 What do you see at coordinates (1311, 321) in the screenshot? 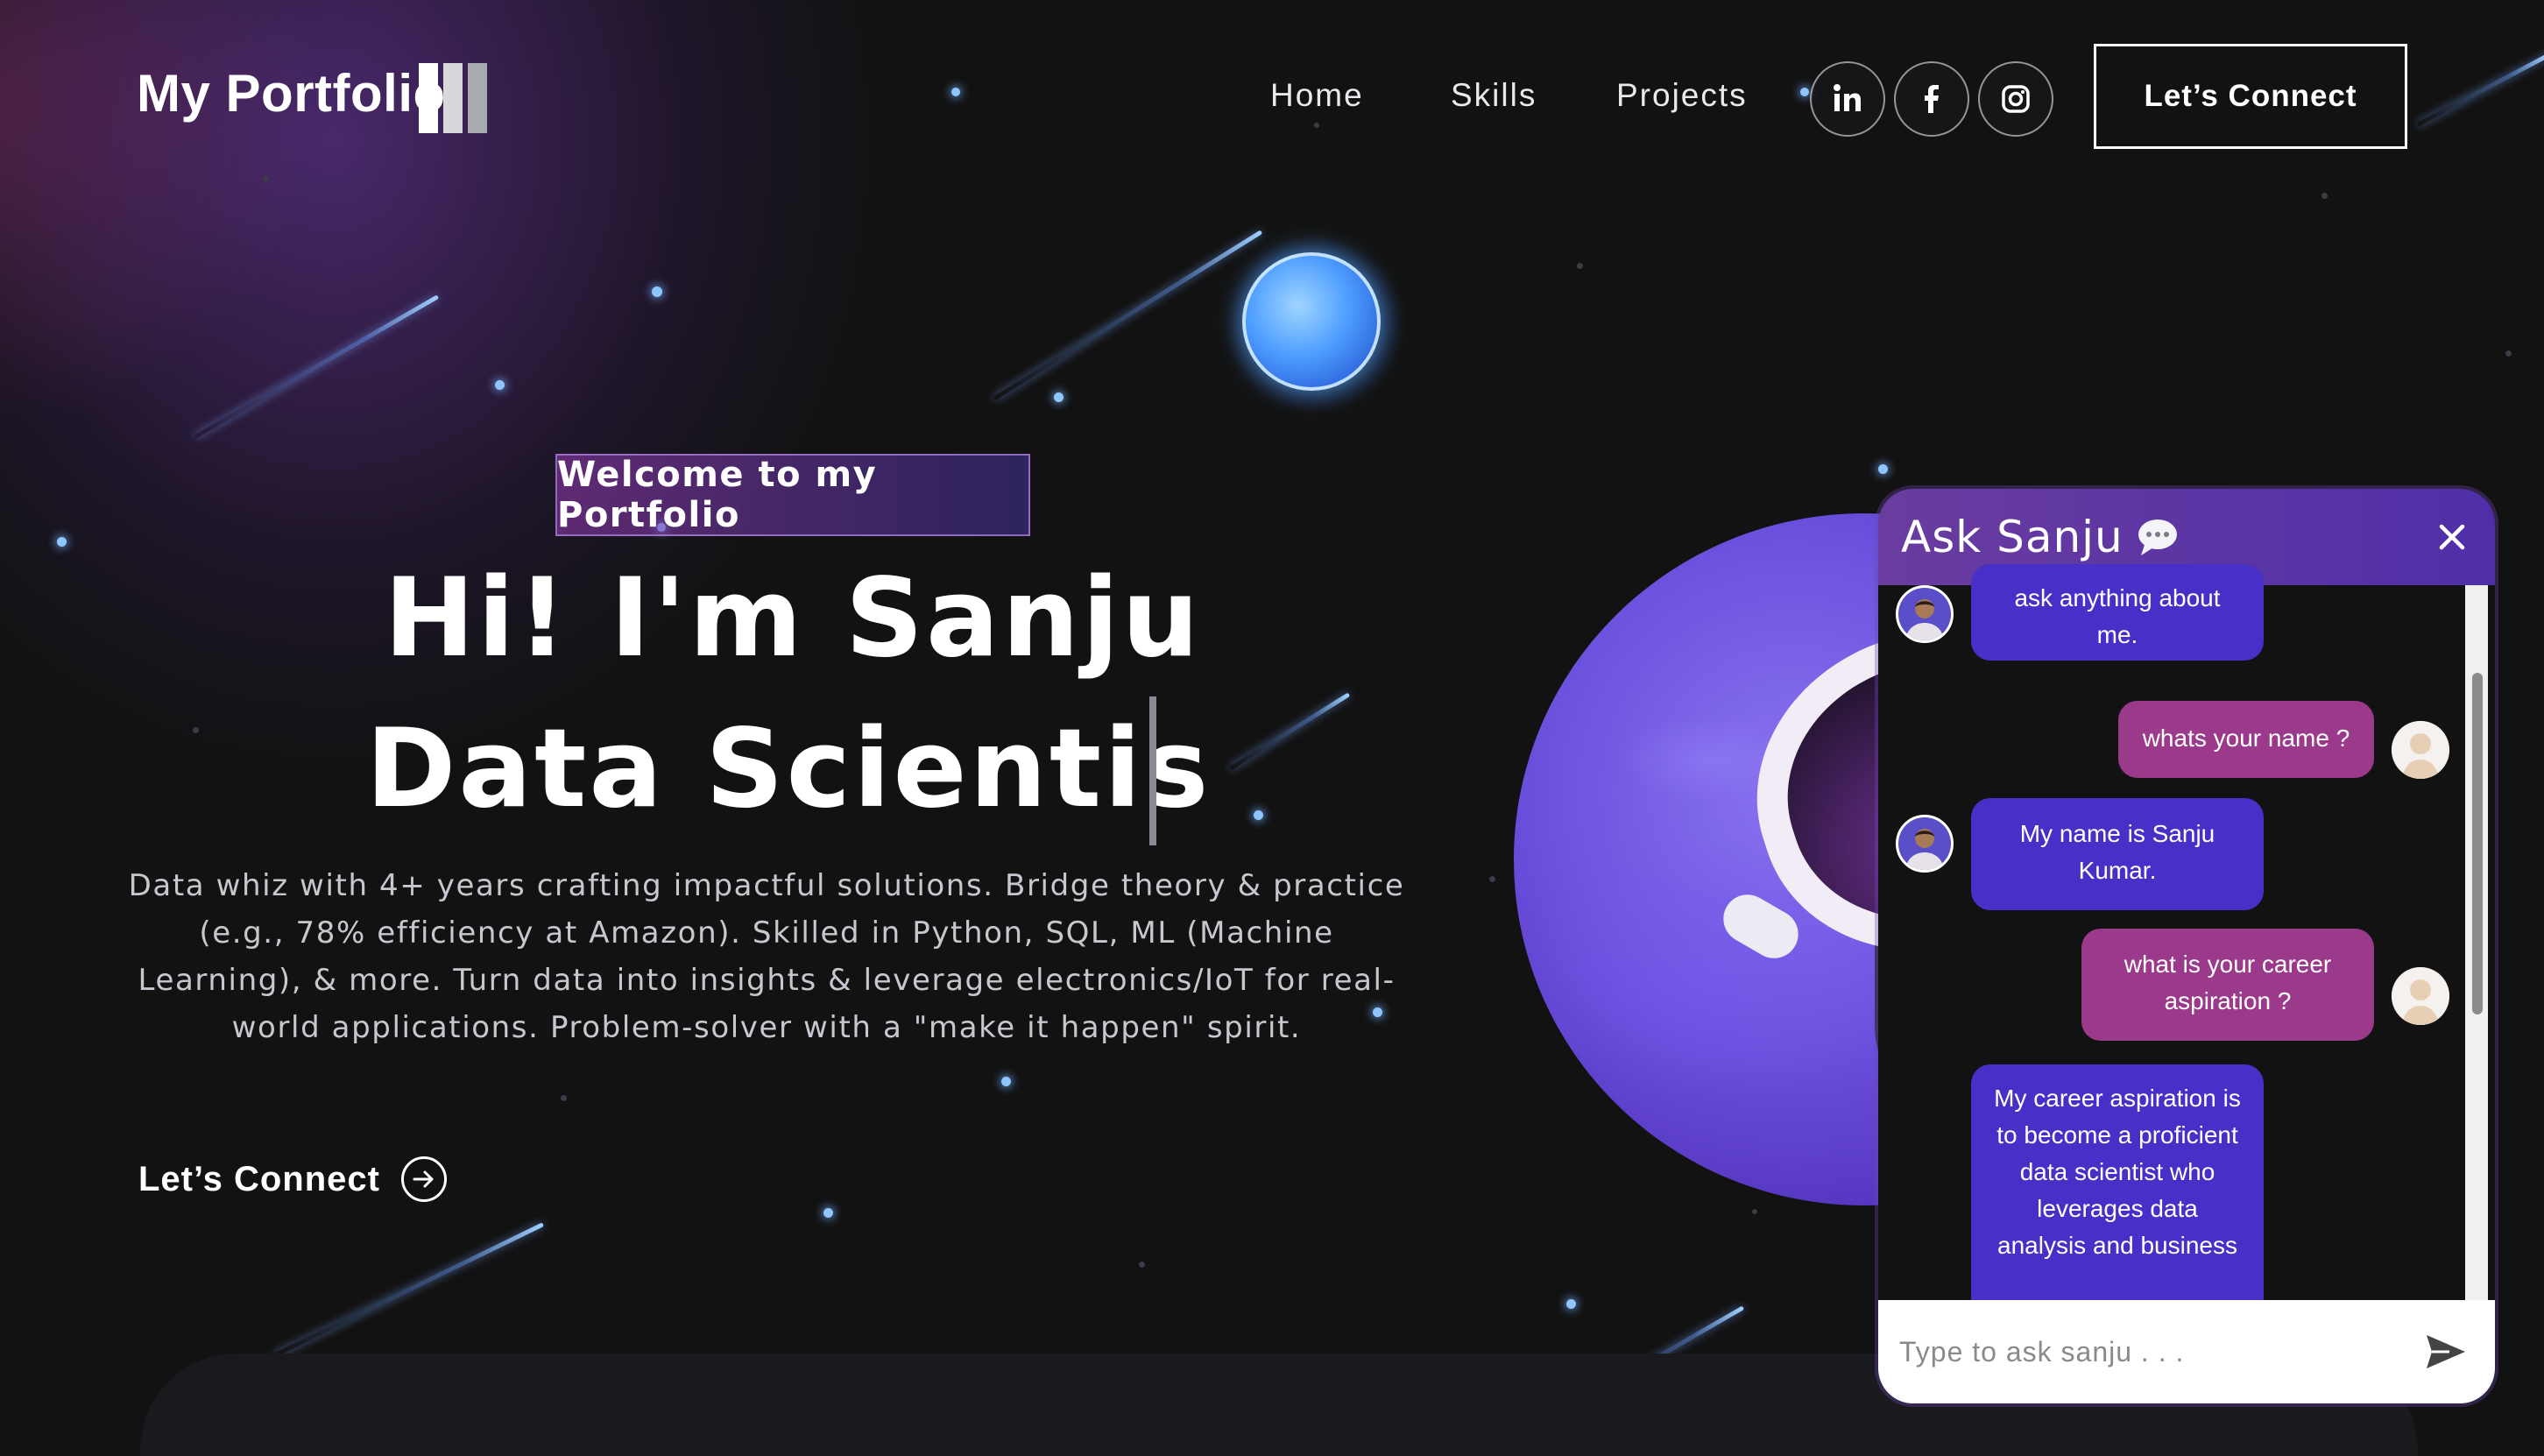
I see `small-planet-illustration` at bounding box center [1311, 321].